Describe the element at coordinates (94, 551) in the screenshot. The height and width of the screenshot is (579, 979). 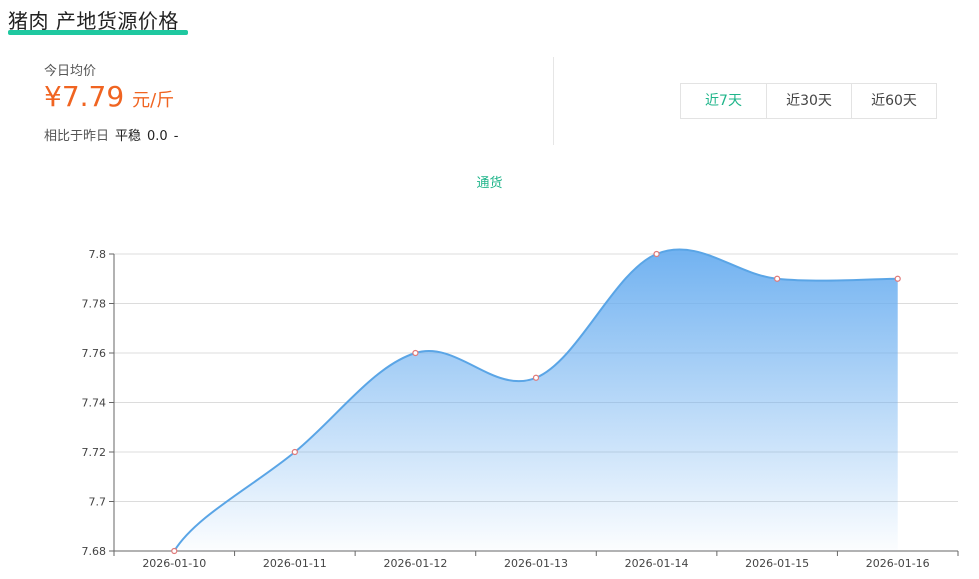
I see `y-tick-label: 7.68` at that location.